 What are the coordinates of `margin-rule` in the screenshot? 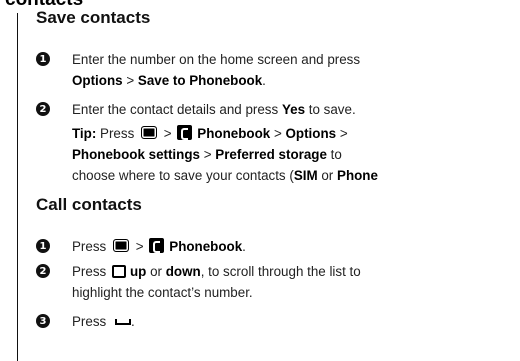 It's located at (17, 187).